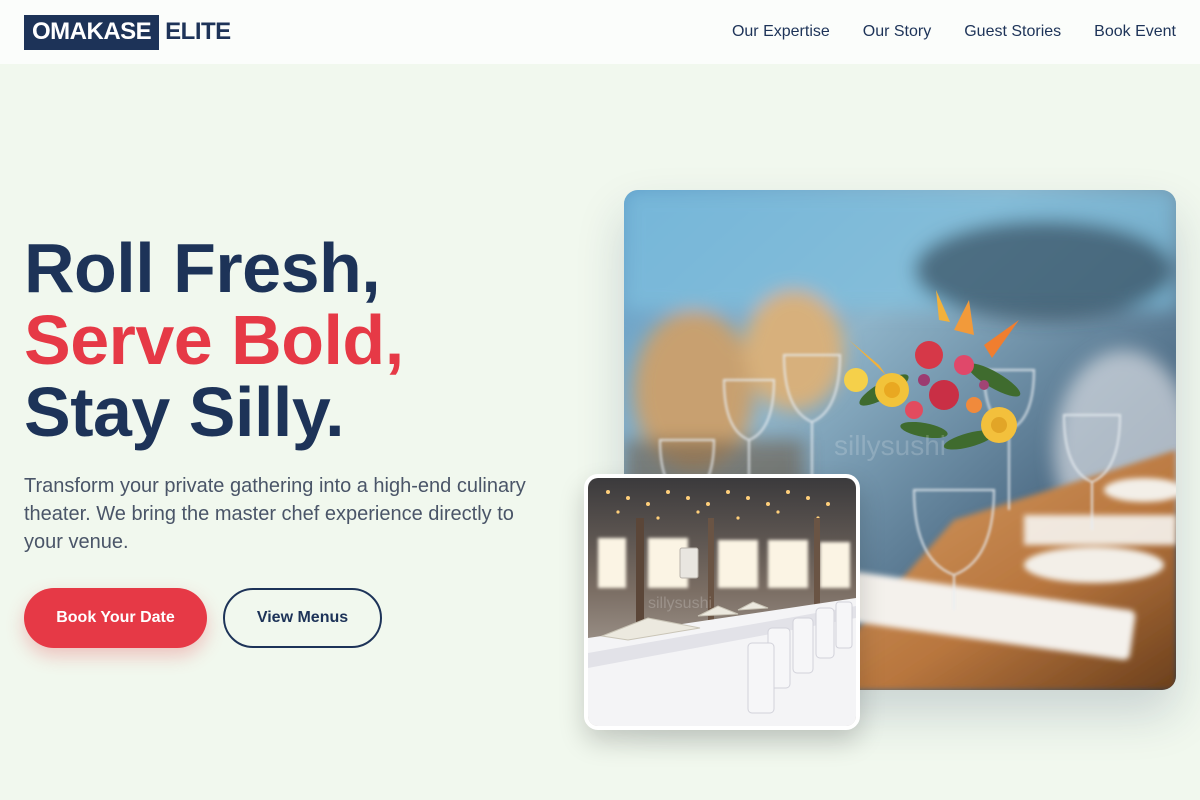 Image resolution: width=1200 pixels, height=800 pixels. I want to click on hero-title-line-3: Stay Silly., so click(184, 412).